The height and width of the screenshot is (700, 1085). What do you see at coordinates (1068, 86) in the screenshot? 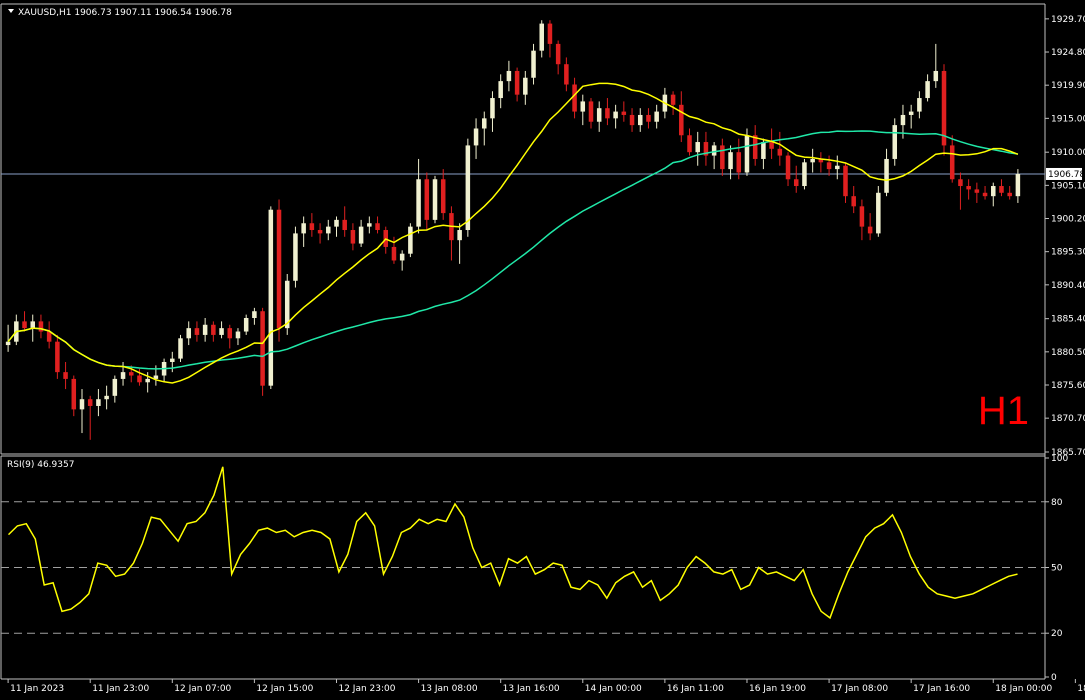
I see `price-tick-label: 1919.90` at bounding box center [1068, 86].